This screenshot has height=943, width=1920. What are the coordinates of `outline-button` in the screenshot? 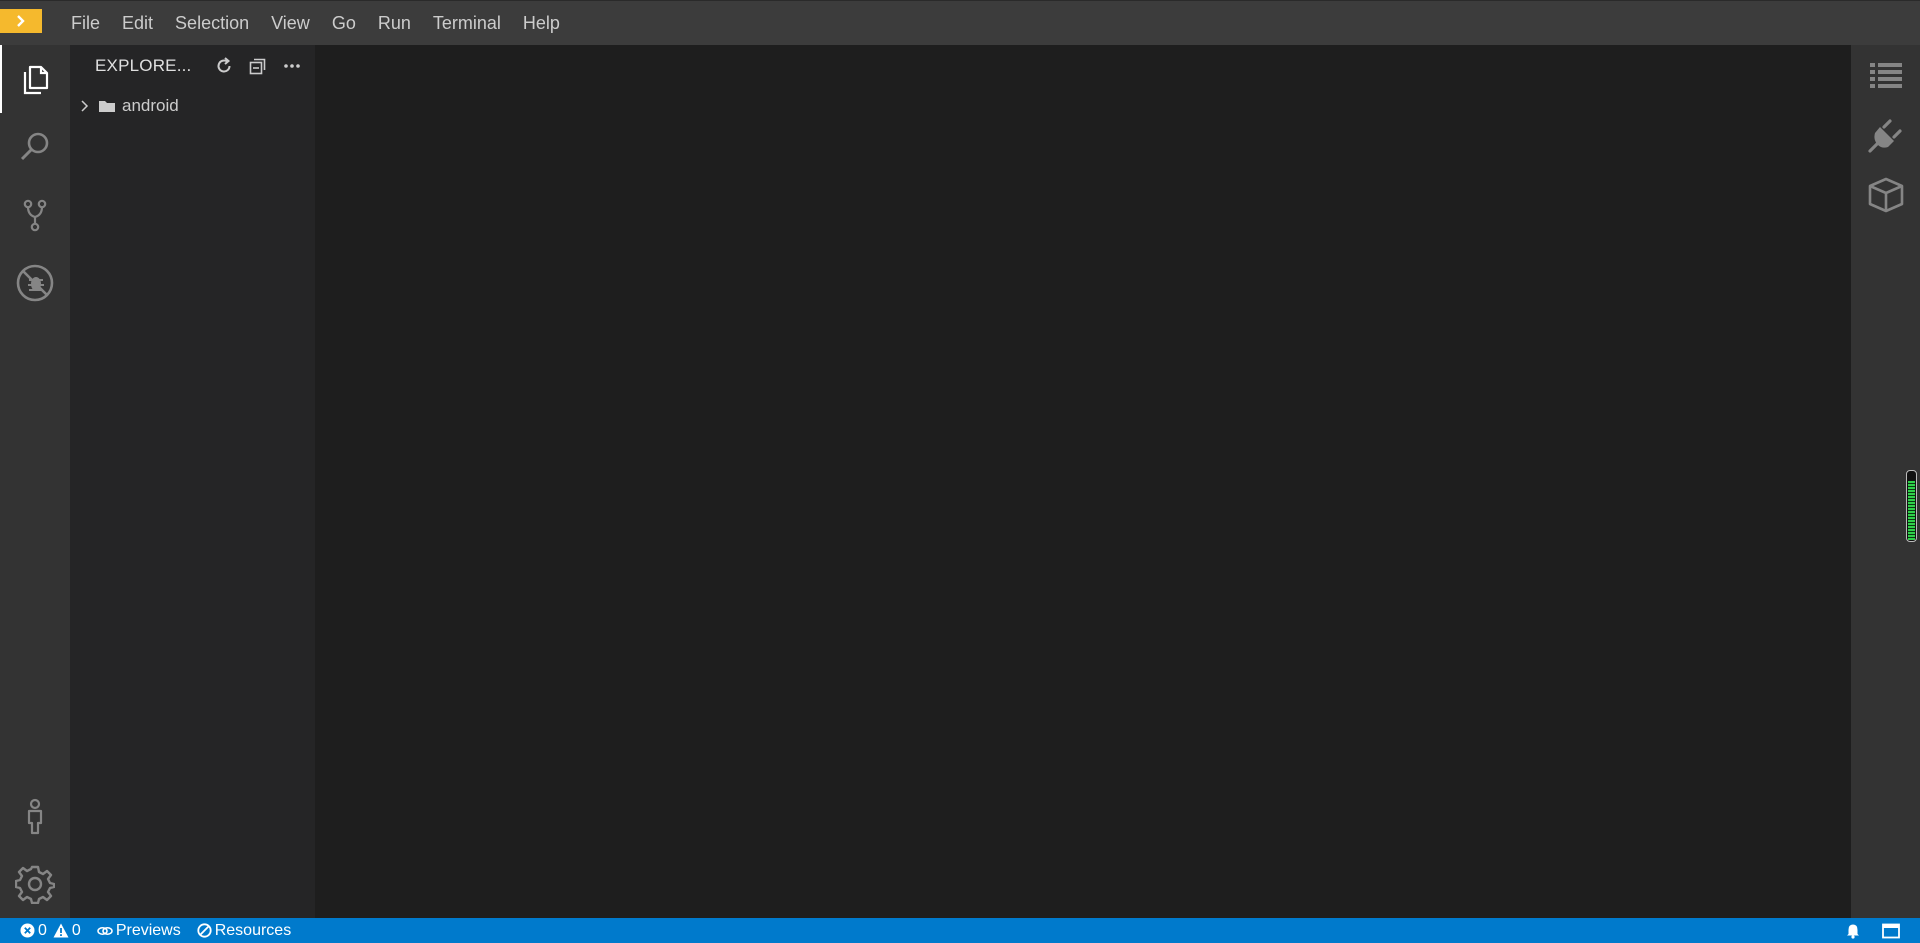 It's located at (1885, 75).